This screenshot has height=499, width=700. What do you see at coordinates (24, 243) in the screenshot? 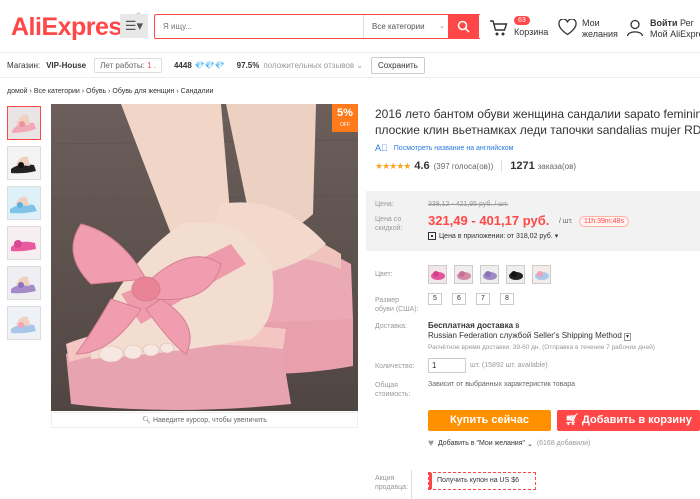
I see `thumbnail-rose` at bounding box center [24, 243].